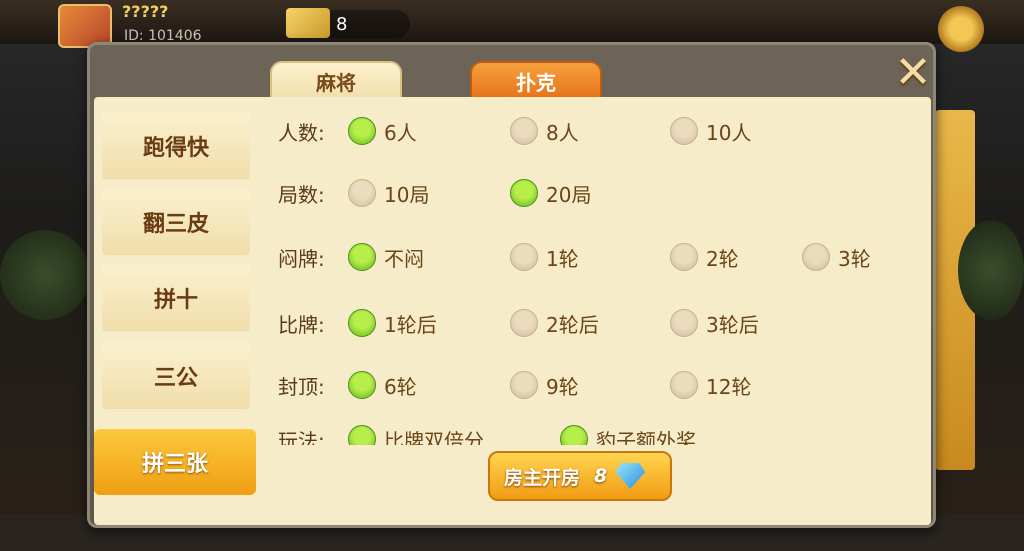  What do you see at coordinates (145, 11) in the screenshot?
I see `player-name: ?????` at bounding box center [145, 11].